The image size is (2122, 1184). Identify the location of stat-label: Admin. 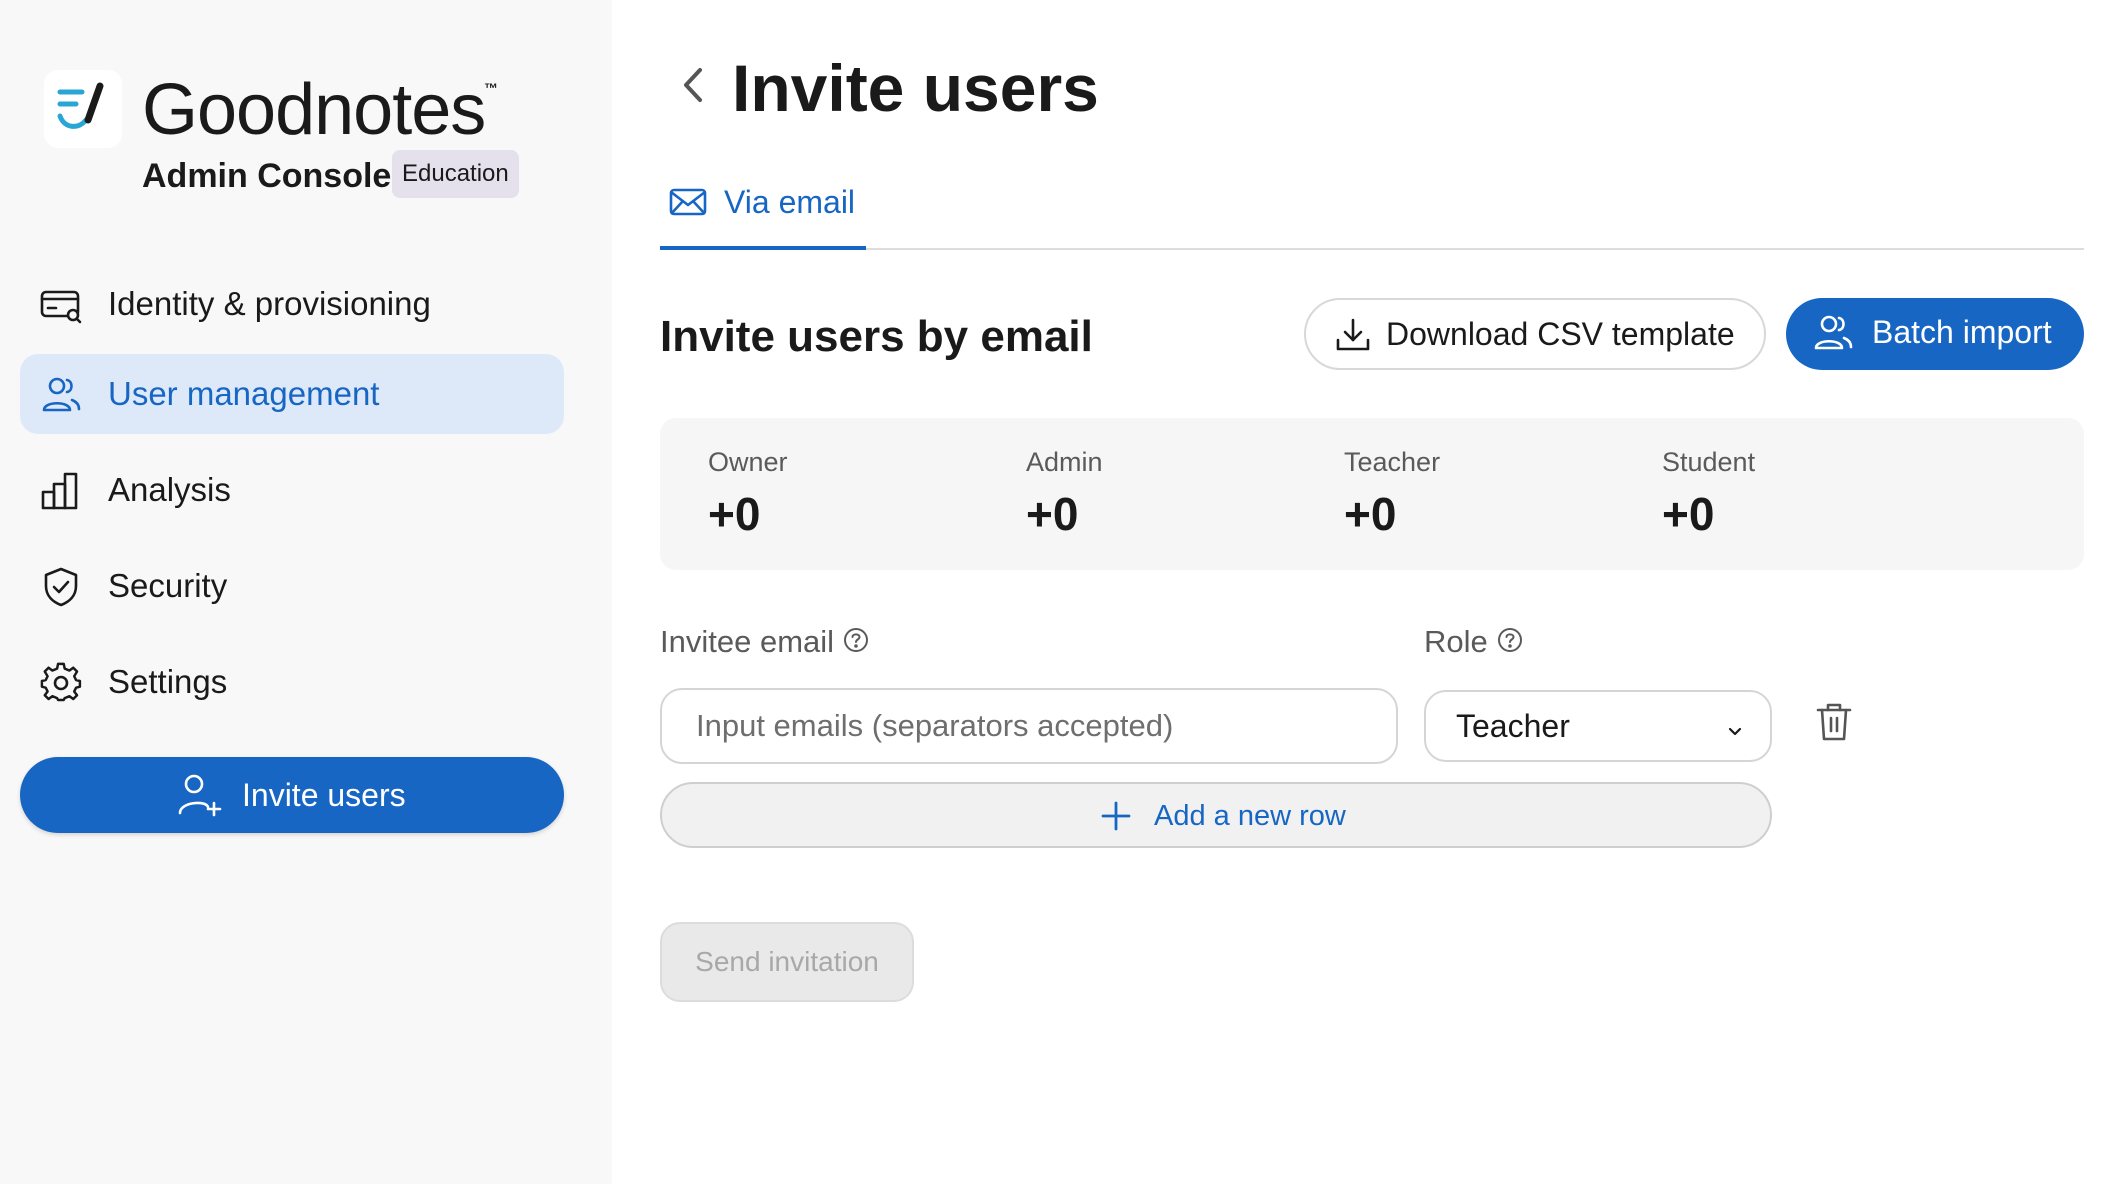
(1064, 462).